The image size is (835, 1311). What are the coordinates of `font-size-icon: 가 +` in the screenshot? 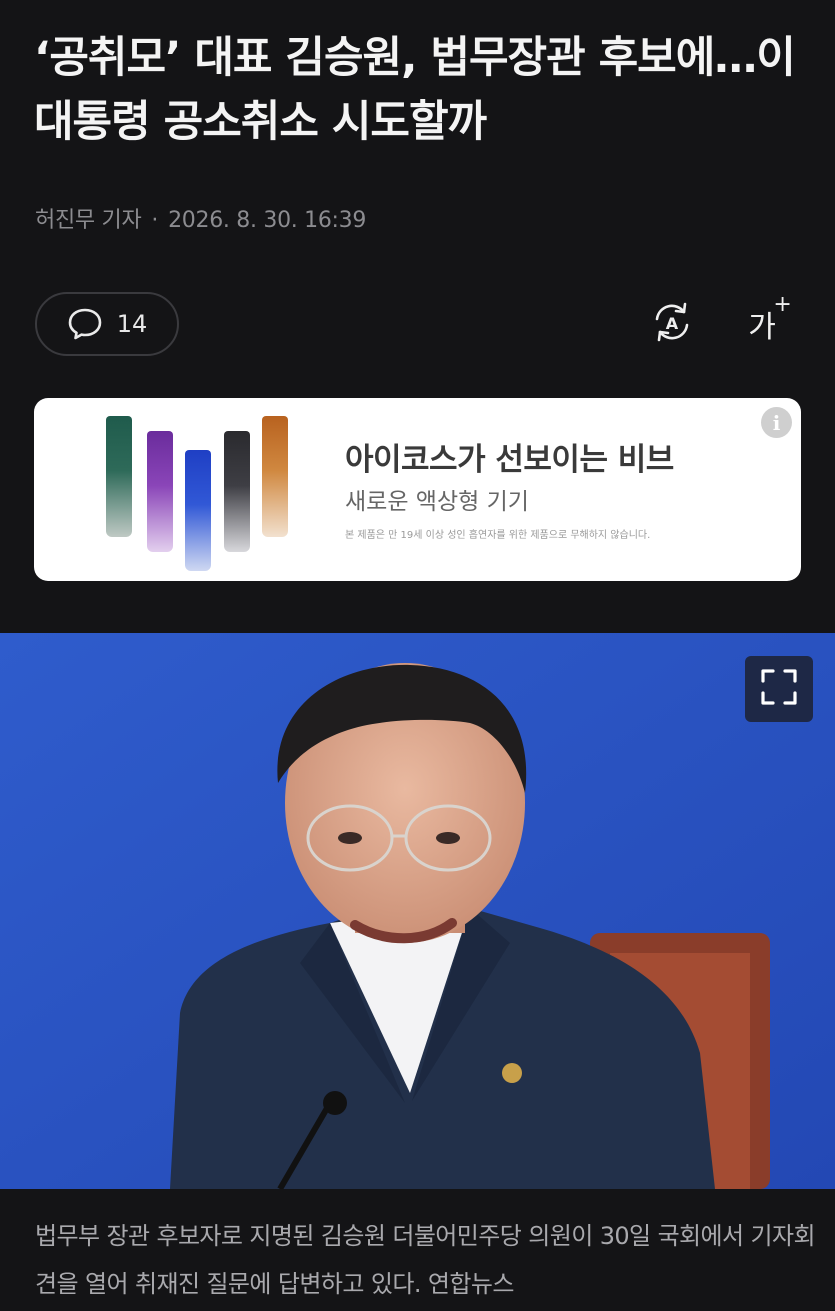 It's located at (770, 319).